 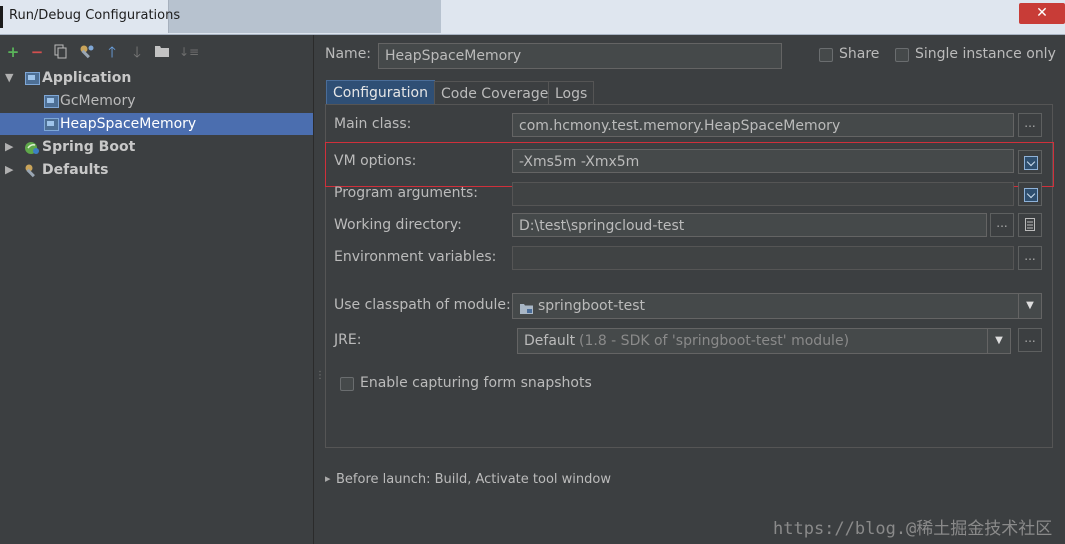 I want to click on add-icon: +, so click(x=13, y=52).